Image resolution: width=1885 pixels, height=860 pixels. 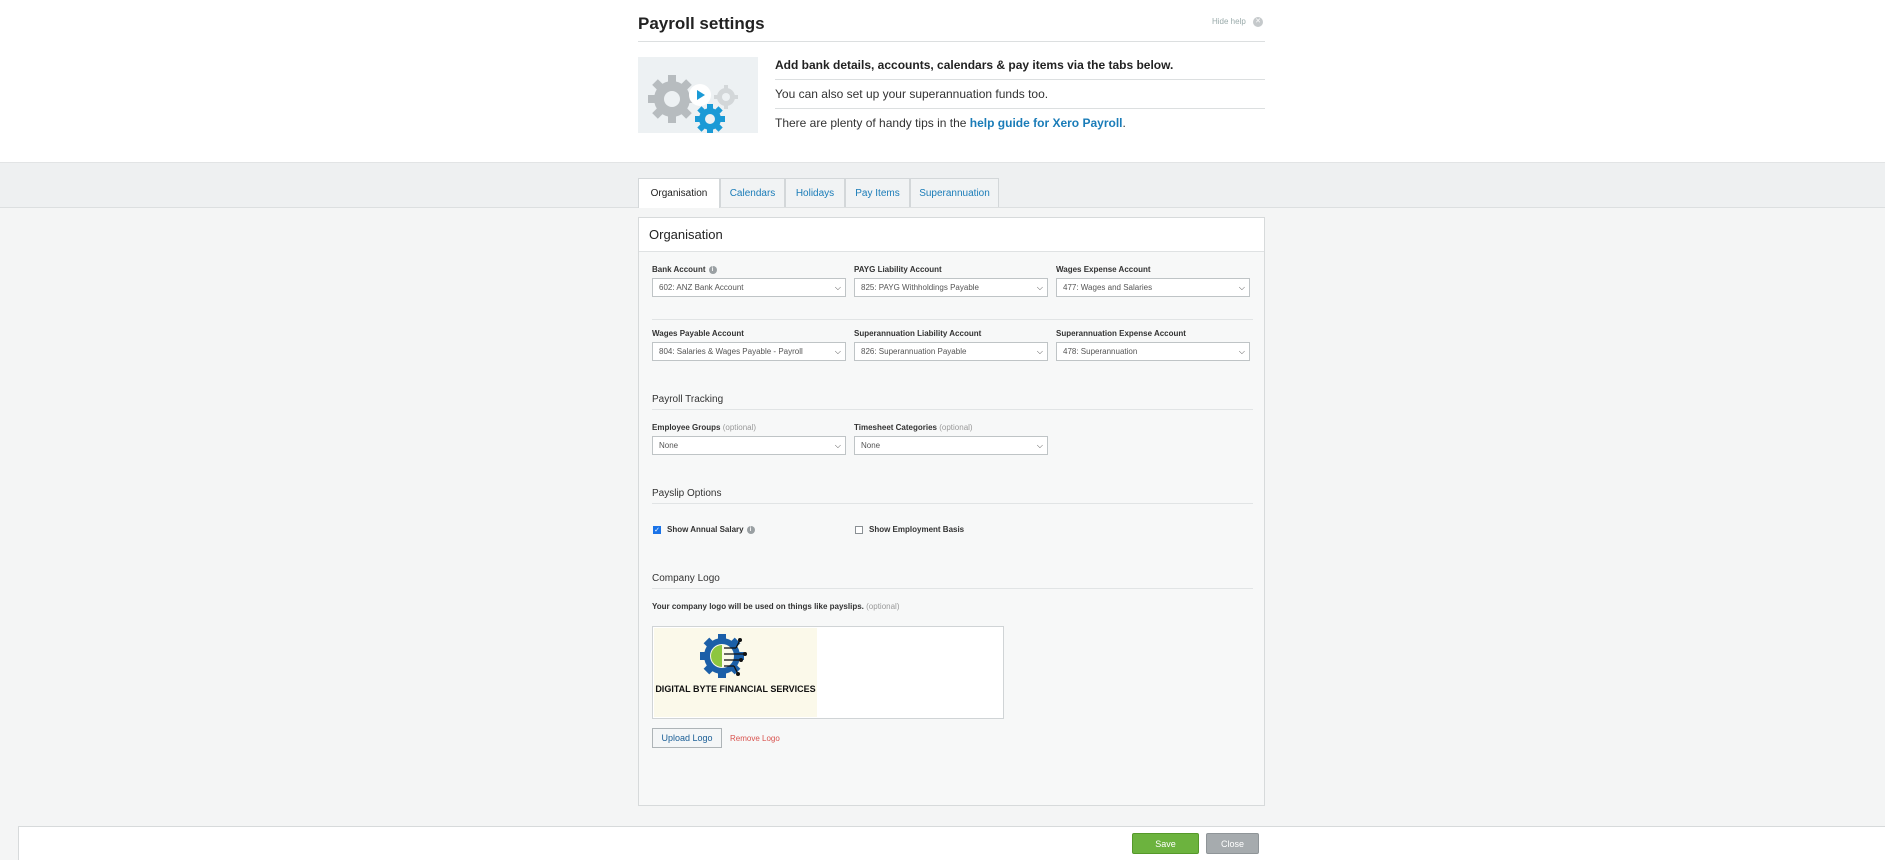 I want to click on tab-calendars: Calendars, so click(x=752, y=192).